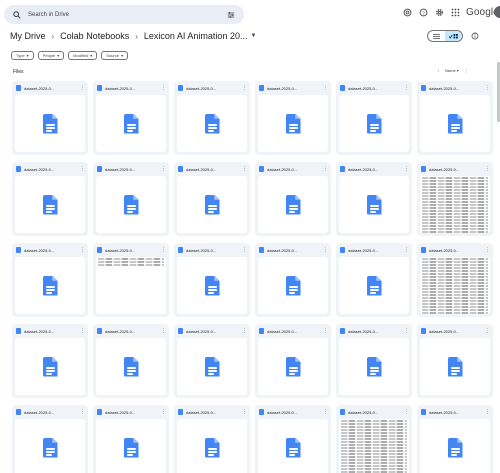 The image size is (500, 473). I want to click on help-icon: ?, so click(423, 12).